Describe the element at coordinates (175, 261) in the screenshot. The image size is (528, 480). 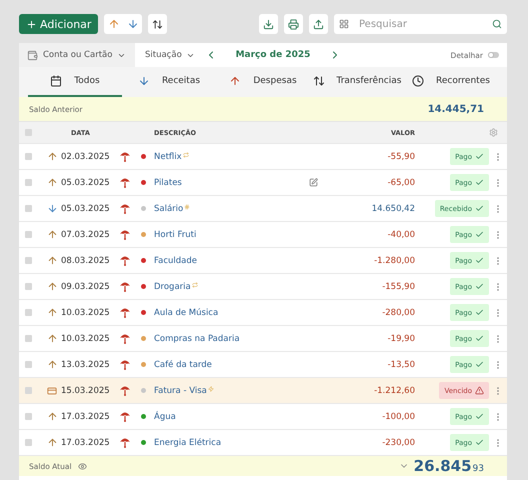
I see `description-link: Faculdade` at that location.